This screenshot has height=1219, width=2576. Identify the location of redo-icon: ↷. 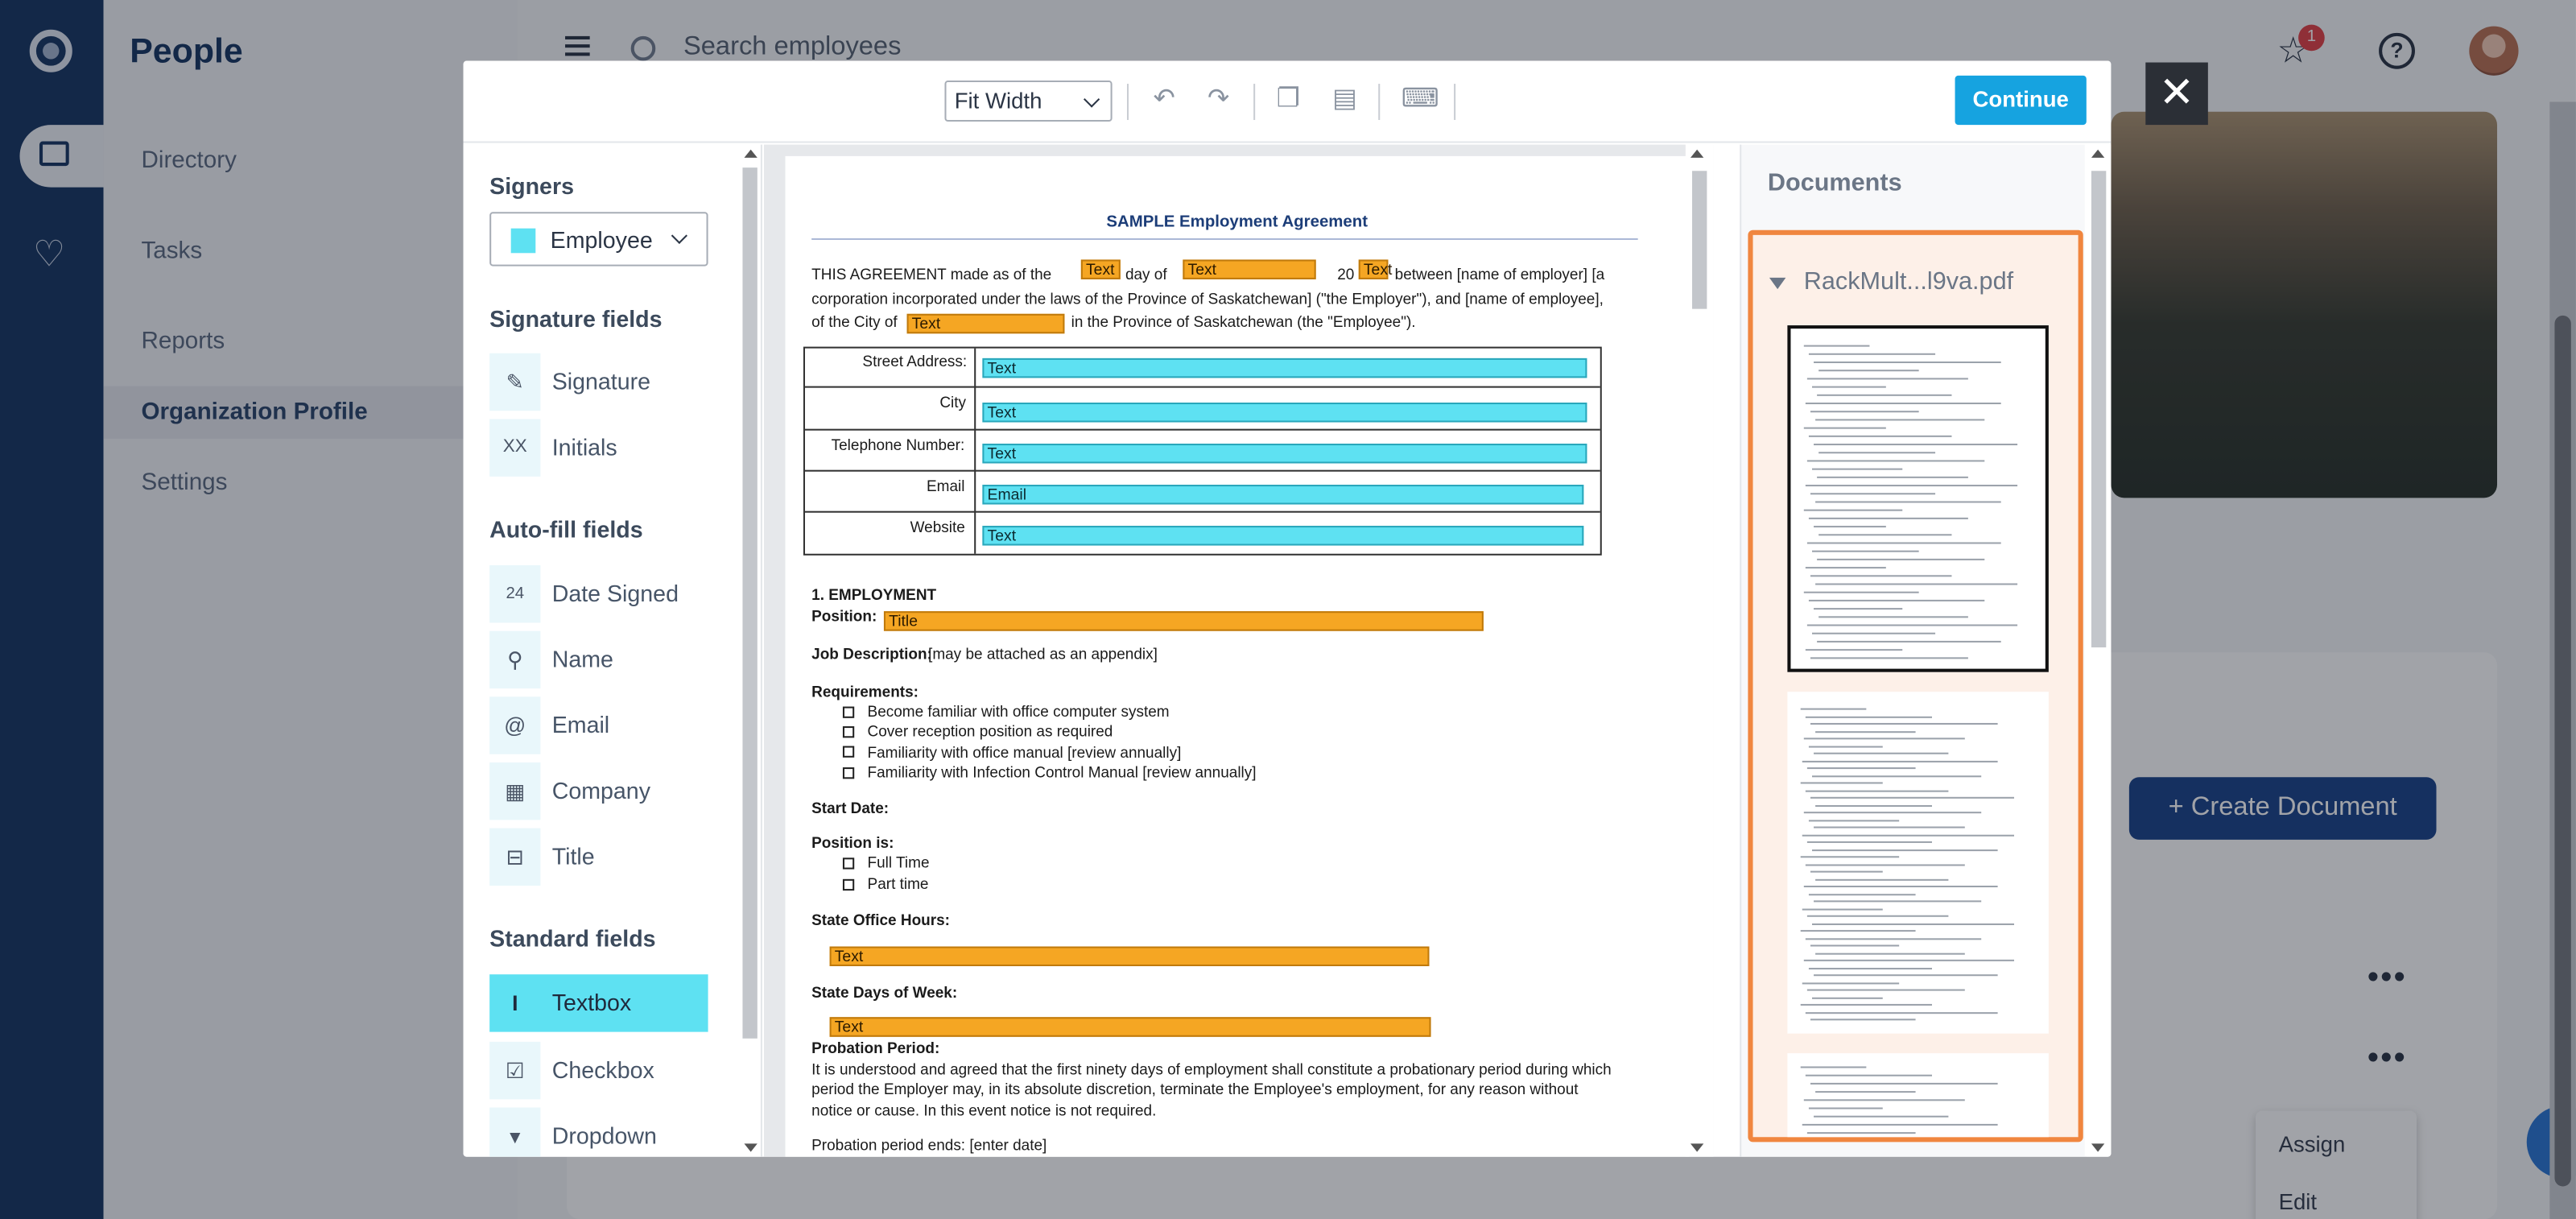
(1218, 100).